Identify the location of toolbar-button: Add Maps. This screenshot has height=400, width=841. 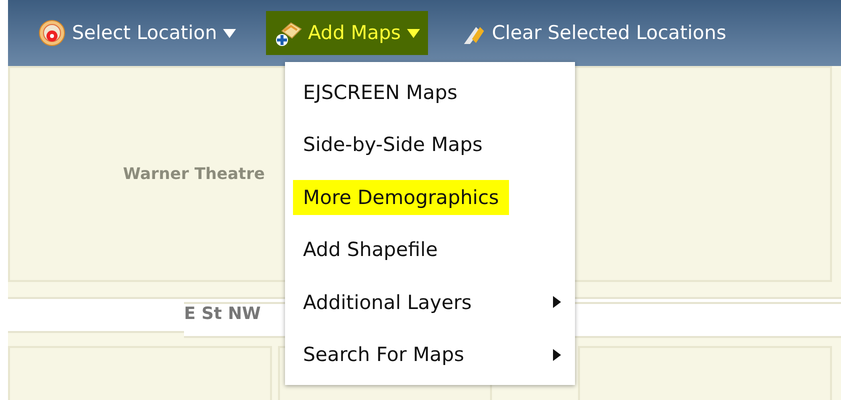
(347, 33).